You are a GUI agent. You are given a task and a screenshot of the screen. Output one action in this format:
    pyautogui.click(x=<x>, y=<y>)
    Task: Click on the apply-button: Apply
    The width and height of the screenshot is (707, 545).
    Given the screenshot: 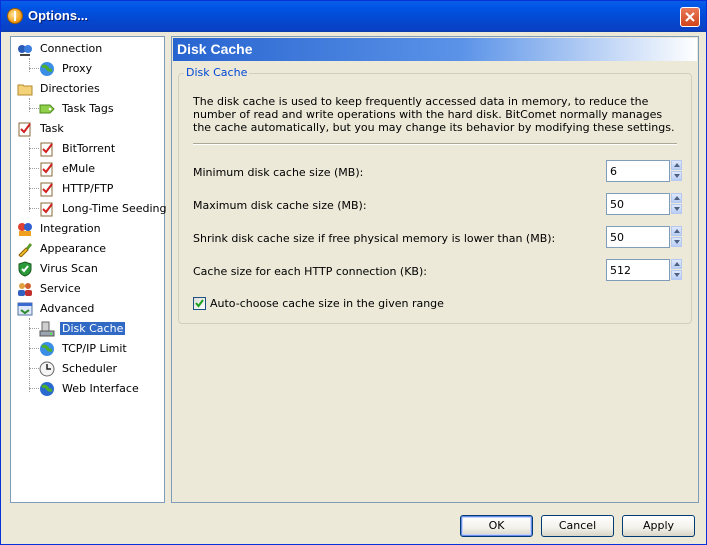 What is the action you would take?
    pyautogui.click(x=658, y=526)
    